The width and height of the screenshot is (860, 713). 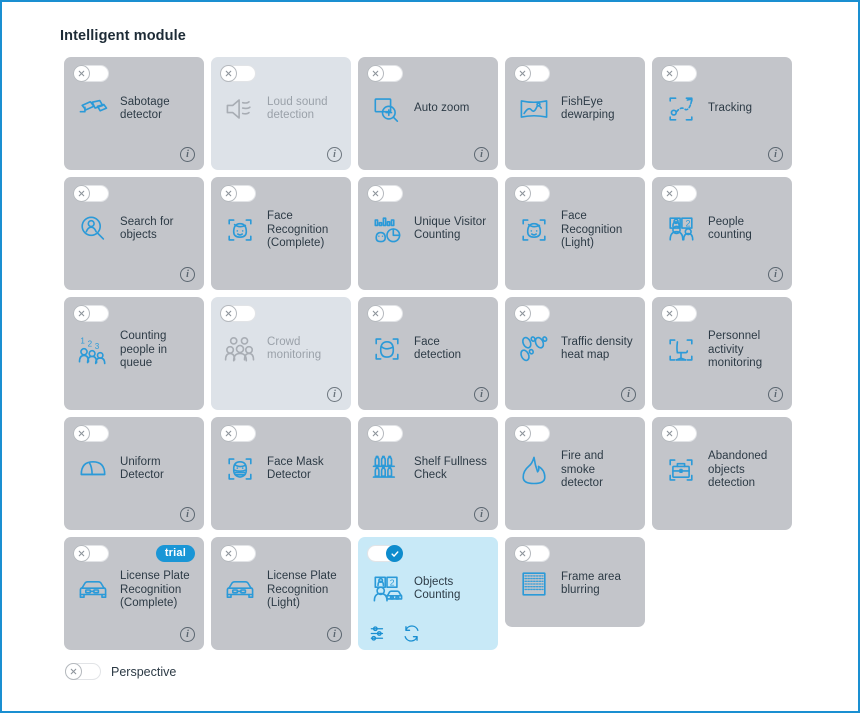 I want to click on module-card-face-recognition-complete: Face Recognition (Complete), so click(x=281, y=233).